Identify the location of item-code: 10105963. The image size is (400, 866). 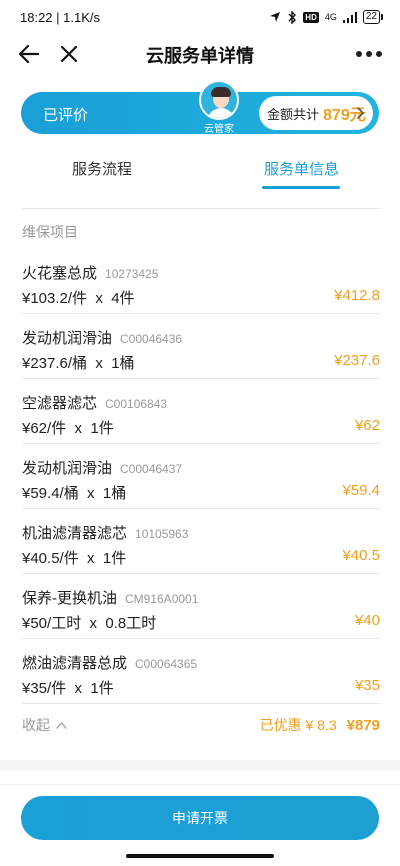
(162, 534).